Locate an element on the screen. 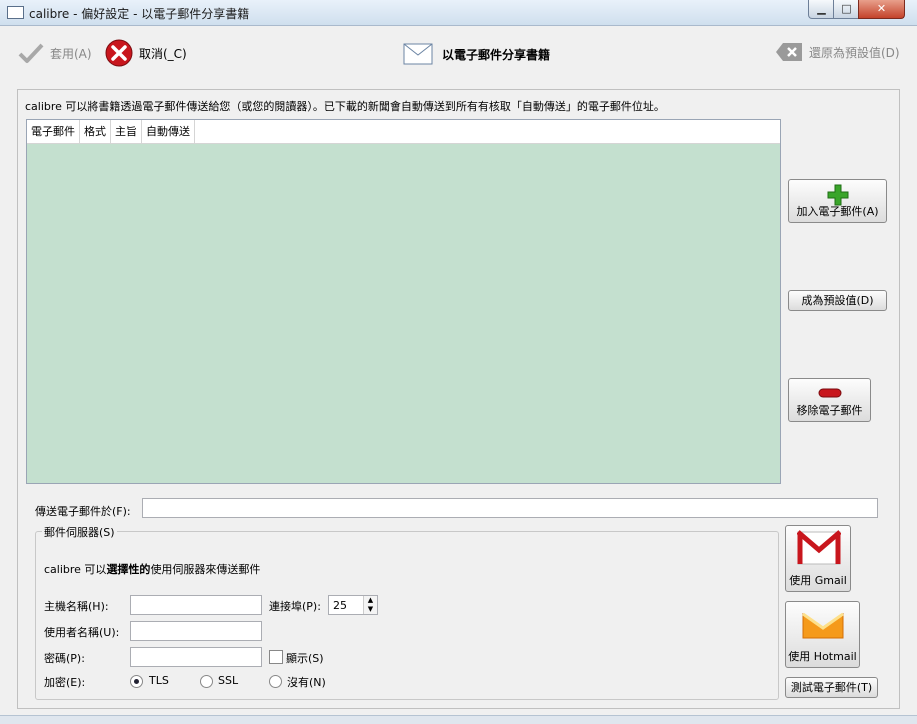 The image size is (917, 724). remove-email-label: 移除電子郵件 is located at coordinates (829, 410).